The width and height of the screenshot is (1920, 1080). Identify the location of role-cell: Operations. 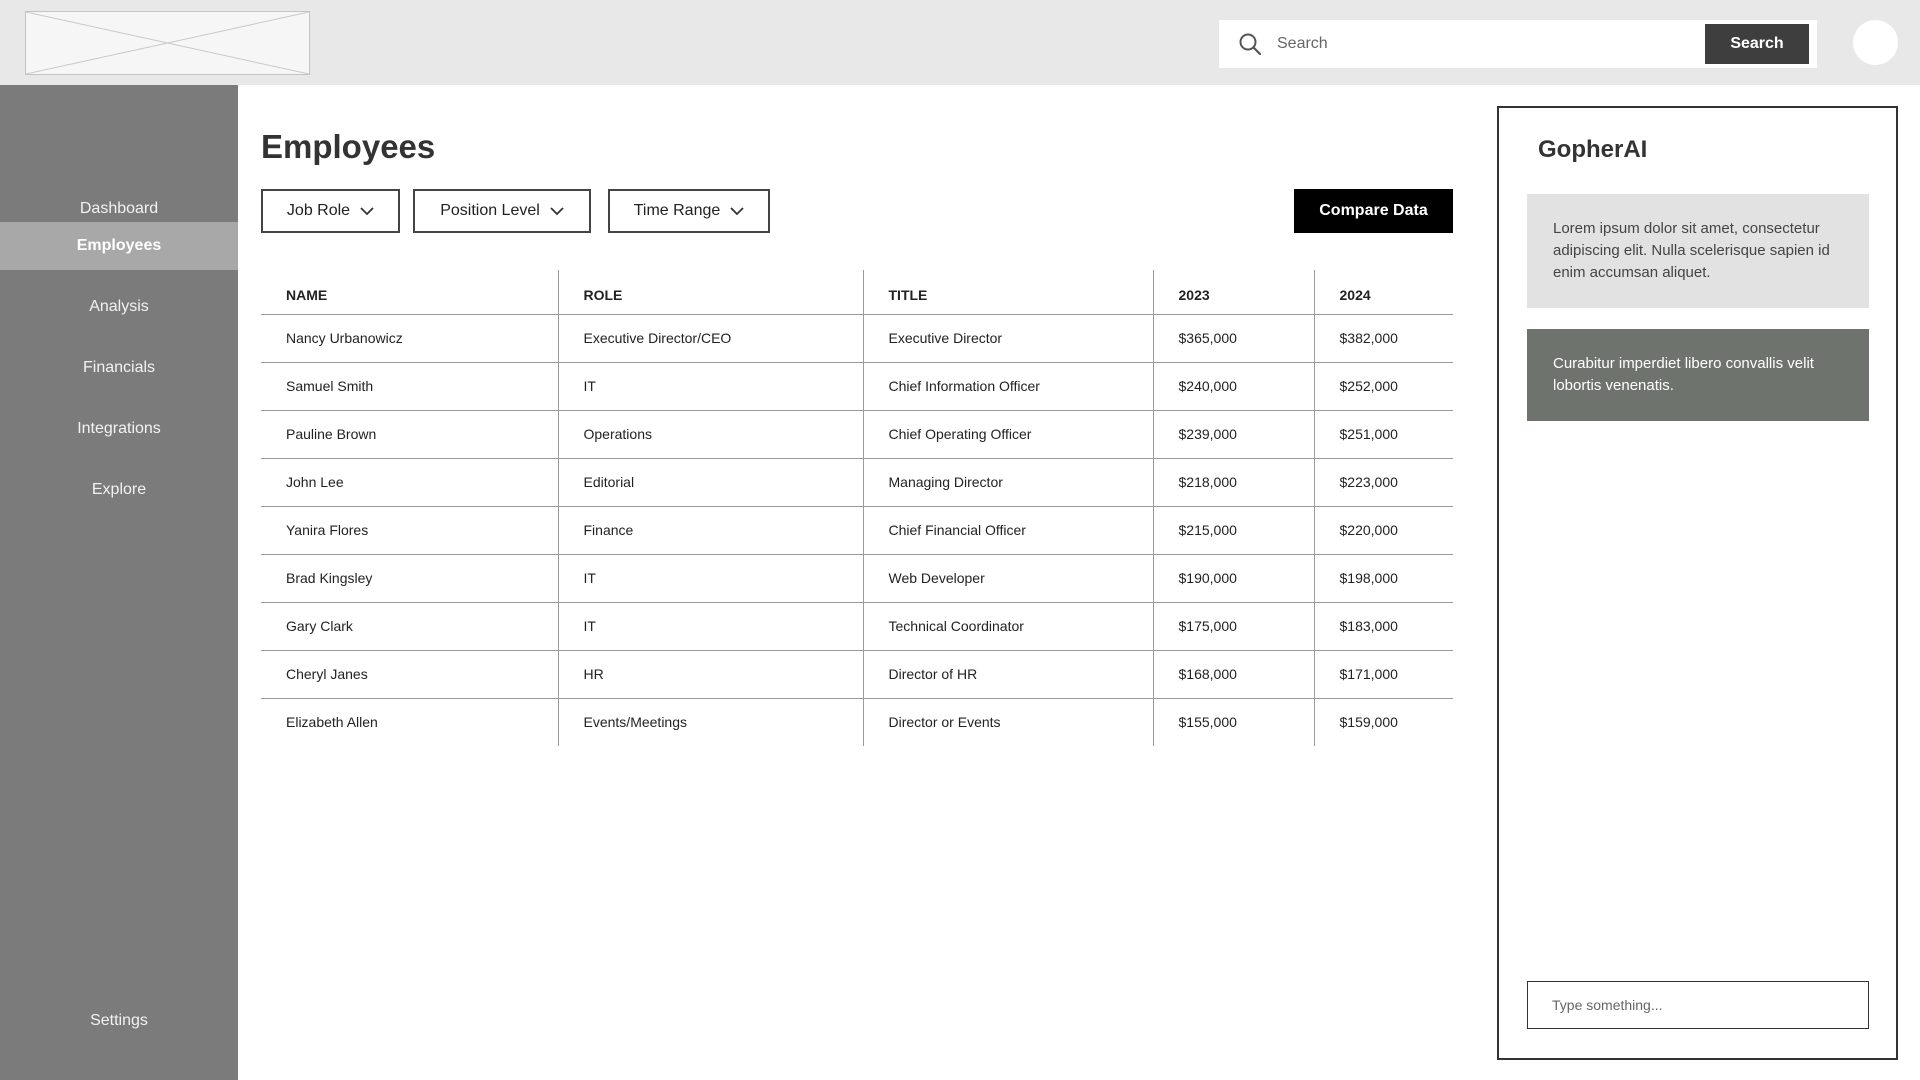
(711, 434).